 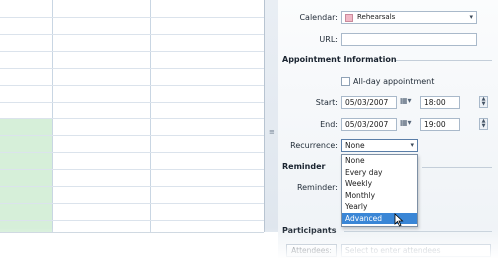 I want to click on start-time-spinner-icon: ▲ ▼, so click(x=483, y=102).